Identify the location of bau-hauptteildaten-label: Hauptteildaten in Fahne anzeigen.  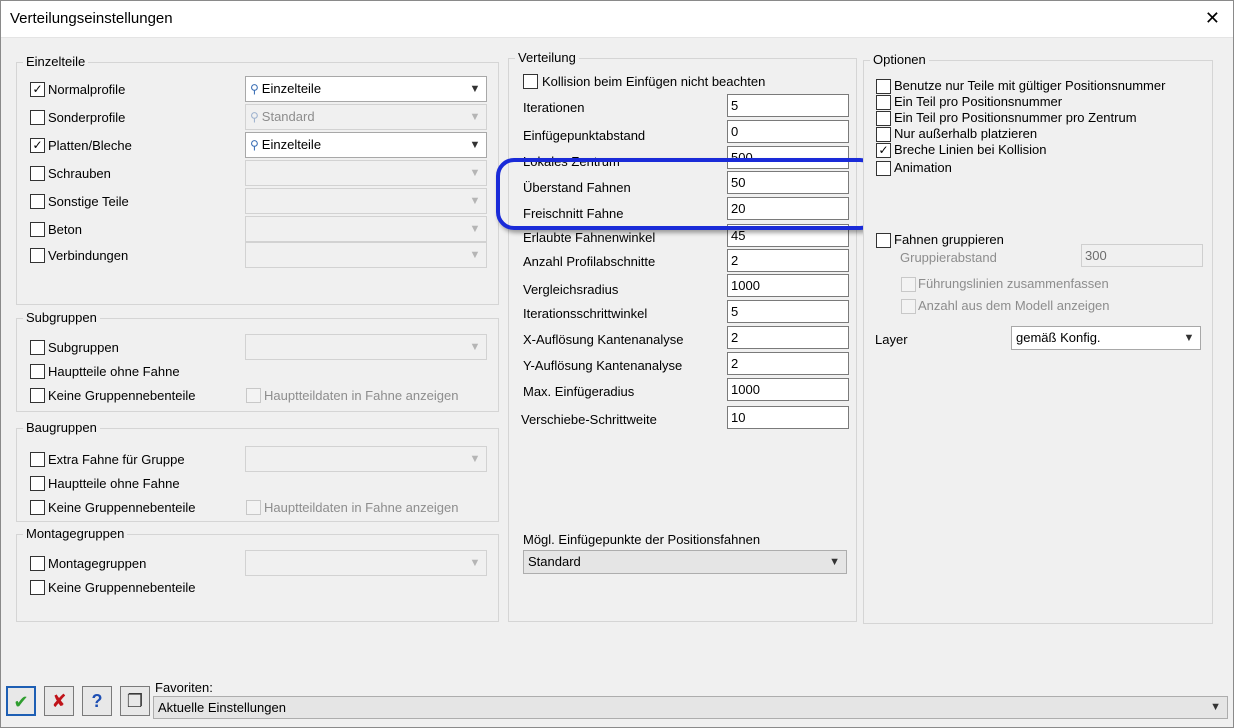
(361, 507).